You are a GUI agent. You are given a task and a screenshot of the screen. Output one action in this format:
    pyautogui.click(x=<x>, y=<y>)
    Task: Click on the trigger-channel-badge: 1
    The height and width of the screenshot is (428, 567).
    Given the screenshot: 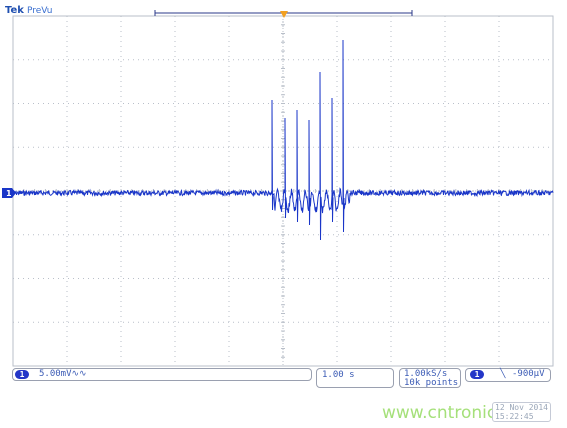 What is the action you would take?
    pyautogui.click(x=477, y=374)
    